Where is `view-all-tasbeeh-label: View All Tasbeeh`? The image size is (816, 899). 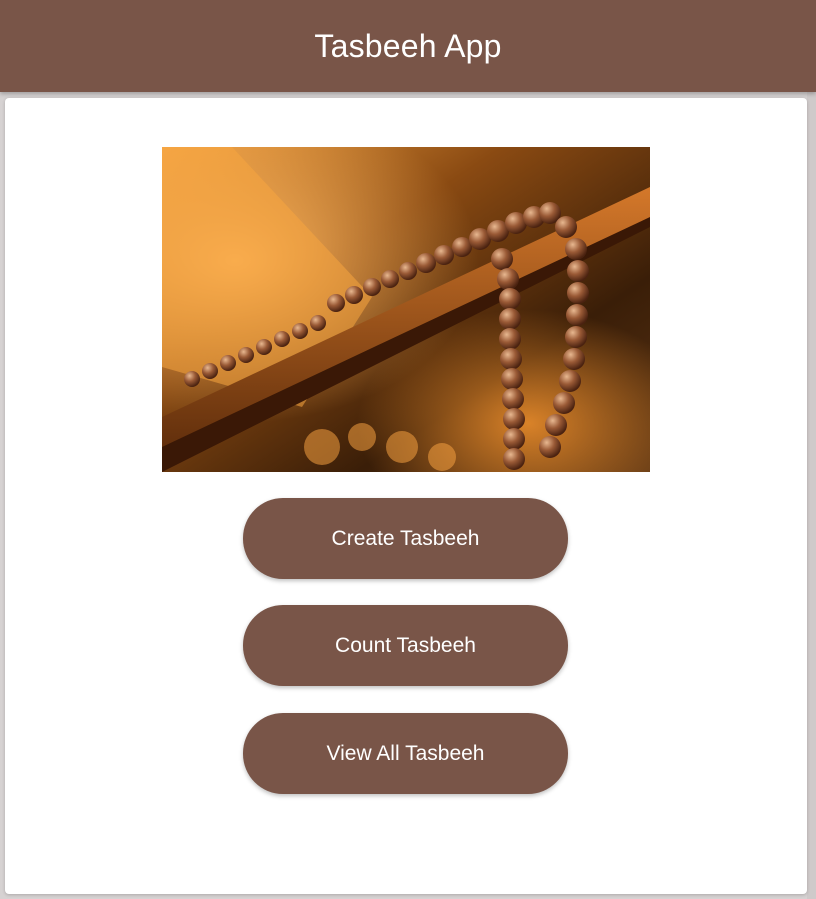 view-all-tasbeeh-label: View All Tasbeeh is located at coordinates (405, 753).